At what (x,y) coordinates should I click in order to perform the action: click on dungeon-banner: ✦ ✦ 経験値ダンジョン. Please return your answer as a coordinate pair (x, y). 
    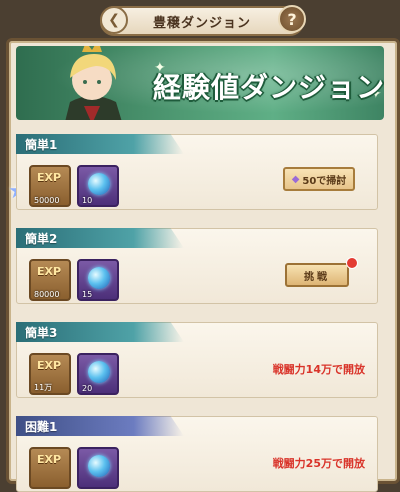
    Looking at the image, I should click on (200, 83).